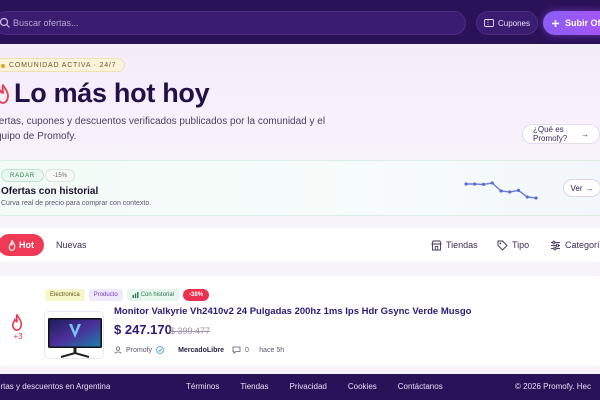 The height and width of the screenshot is (400, 600). What do you see at coordinates (50, 191) in the screenshot?
I see `radar-title: Ofertas con historial` at bounding box center [50, 191].